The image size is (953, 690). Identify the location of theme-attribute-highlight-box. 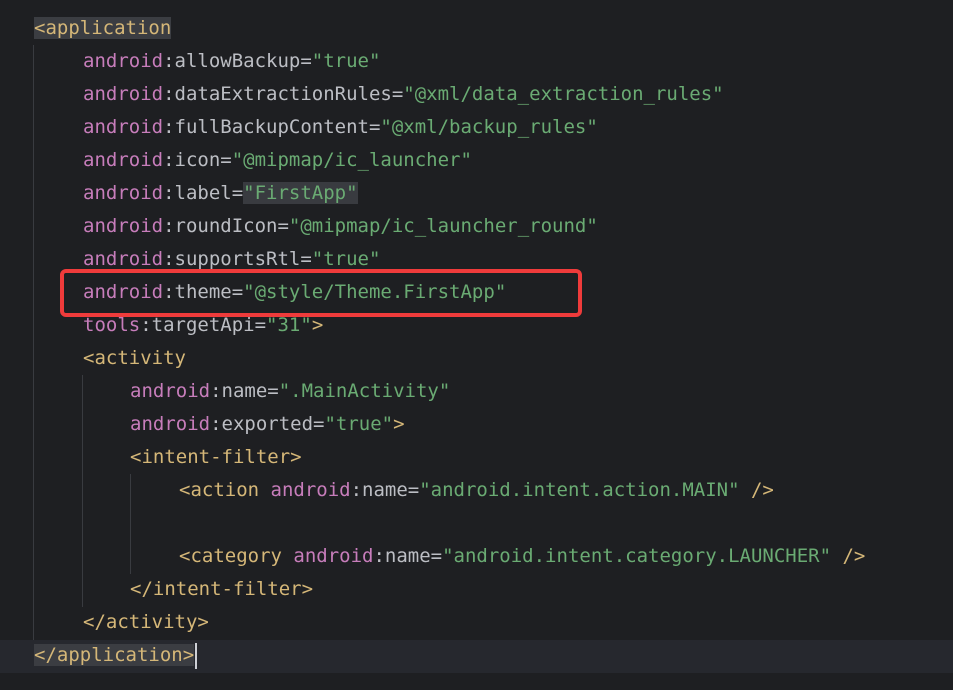
(321, 293).